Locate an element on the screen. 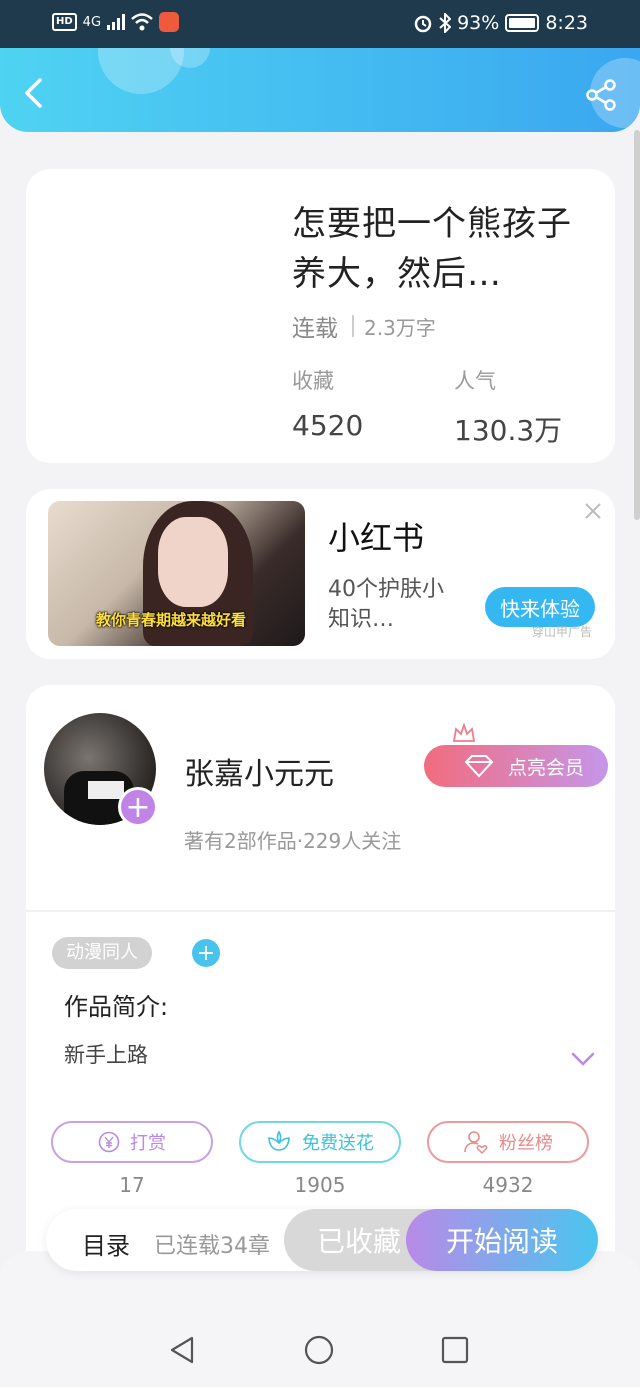 This screenshot has height=1387, width=640. serial-status: 已连载34章 is located at coordinates (212, 1246).